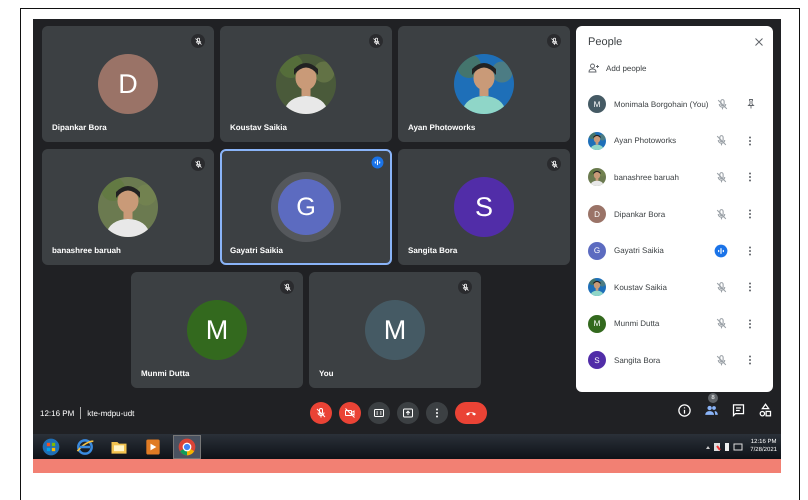  I want to click on video-tile: S Sangita Bora, so click(484, 207).